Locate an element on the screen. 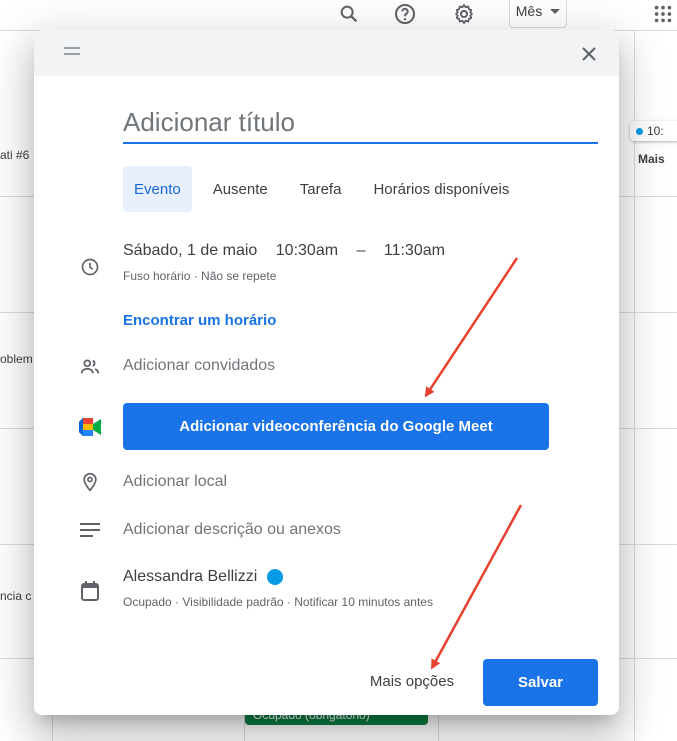 The height and width of the screenshot is (741, 677). calendar-owner: Alessandra Bellizzi is located at coordinates (203, 577).